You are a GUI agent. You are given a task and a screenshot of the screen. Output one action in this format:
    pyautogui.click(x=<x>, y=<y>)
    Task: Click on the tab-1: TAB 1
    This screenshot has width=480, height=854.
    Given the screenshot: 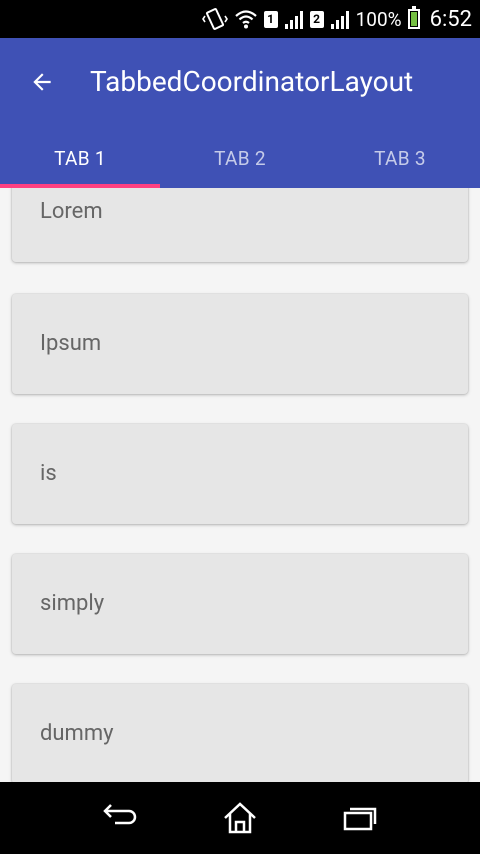 What is the action you would take?
    pyautogui.click(x=80, y=158)
    